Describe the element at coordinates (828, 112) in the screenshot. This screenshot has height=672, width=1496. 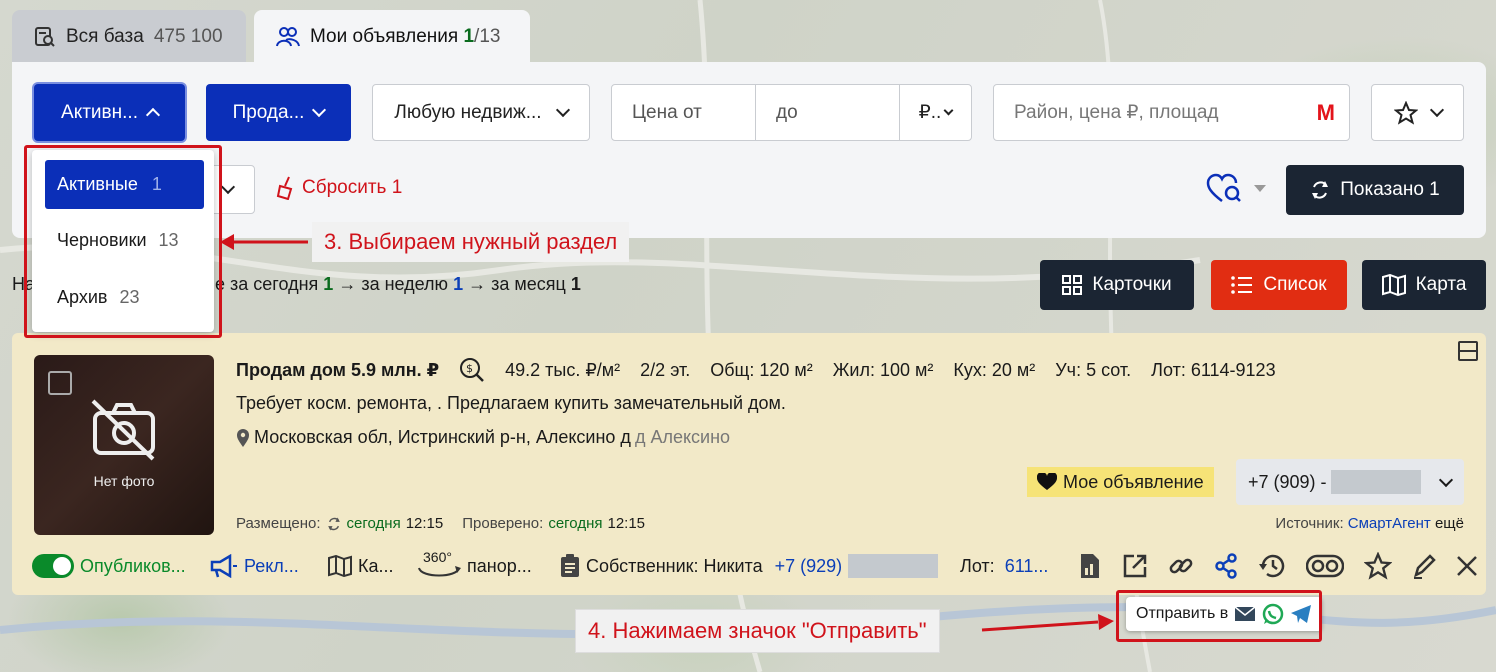
I see `price-to-input: до` at that location.